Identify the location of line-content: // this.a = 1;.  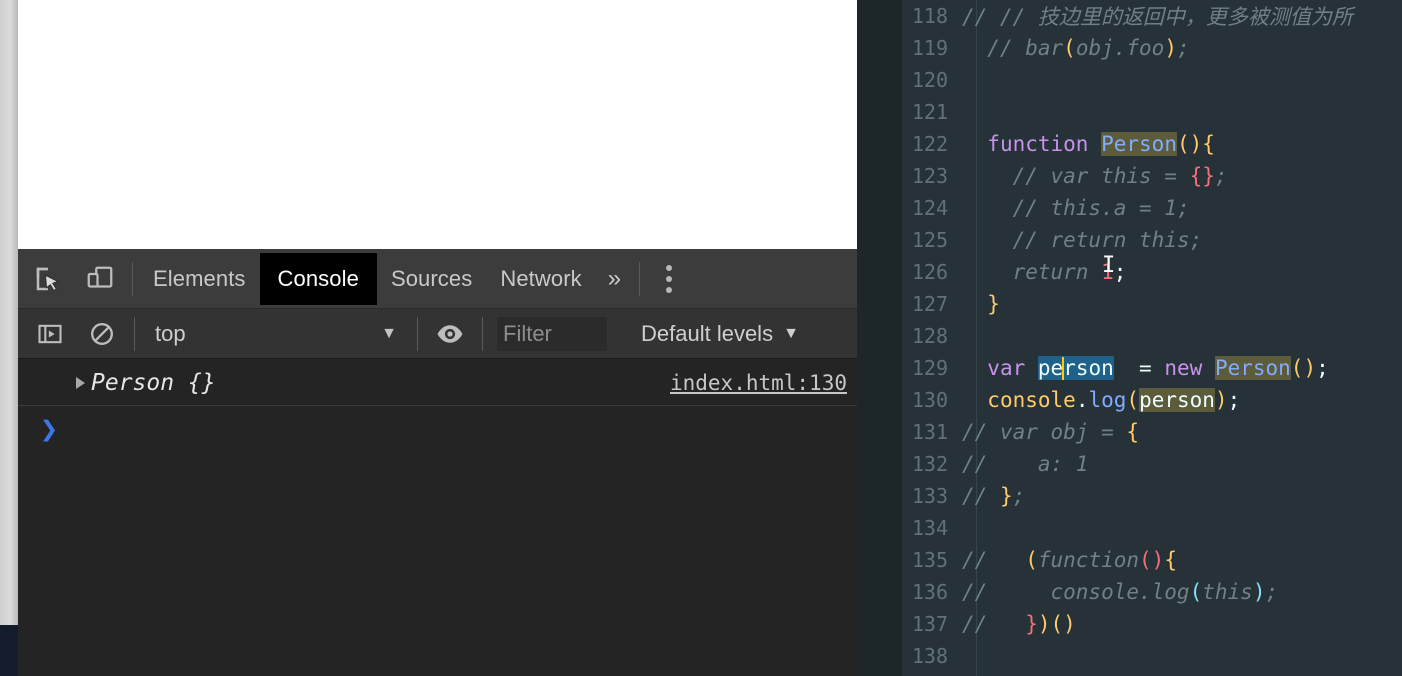
(1076, 208).